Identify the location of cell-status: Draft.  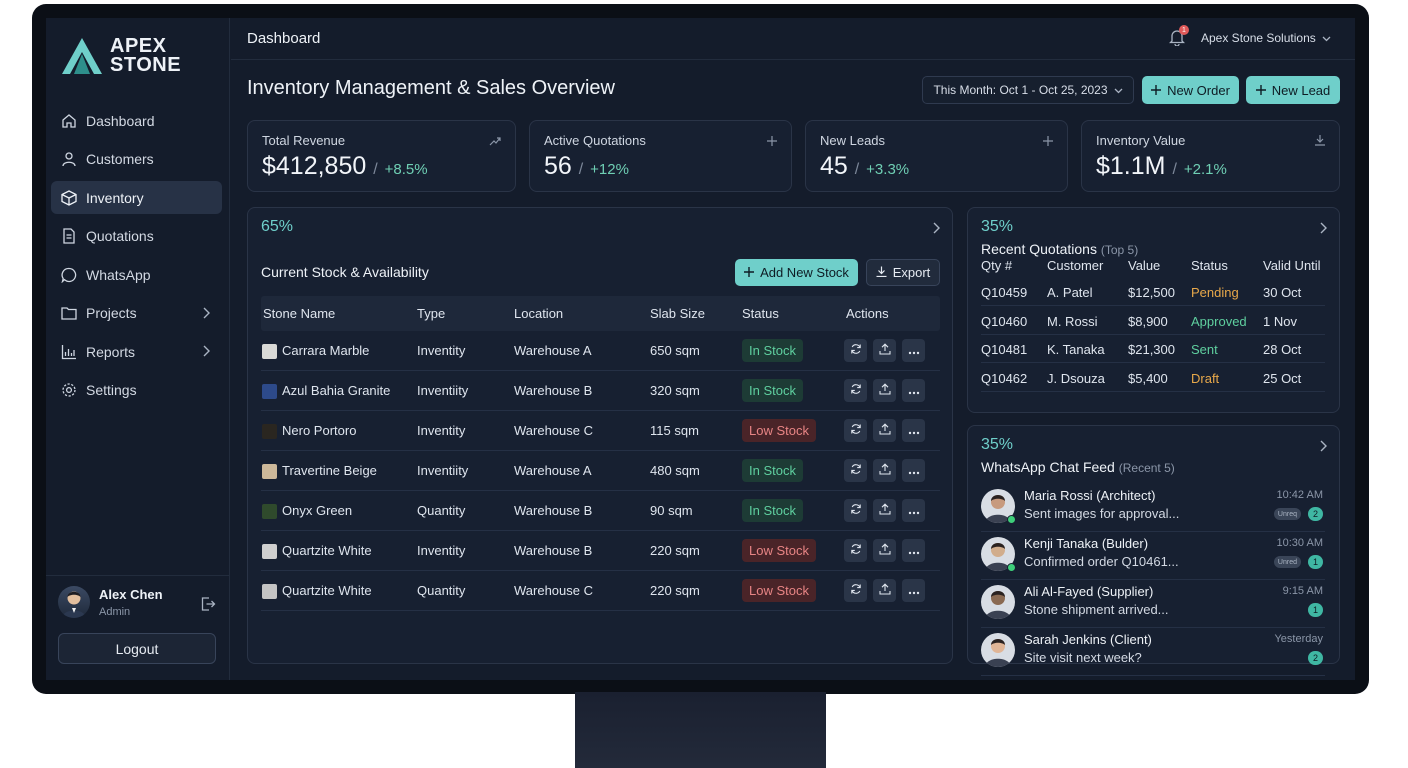
(1205, 378).